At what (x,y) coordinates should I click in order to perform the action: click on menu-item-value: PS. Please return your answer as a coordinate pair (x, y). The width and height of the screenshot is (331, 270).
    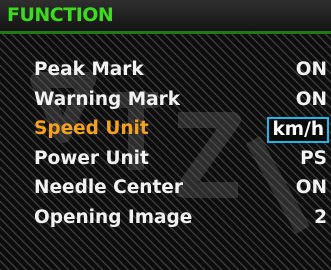
    Looking at the image, I should click on (313, 158).